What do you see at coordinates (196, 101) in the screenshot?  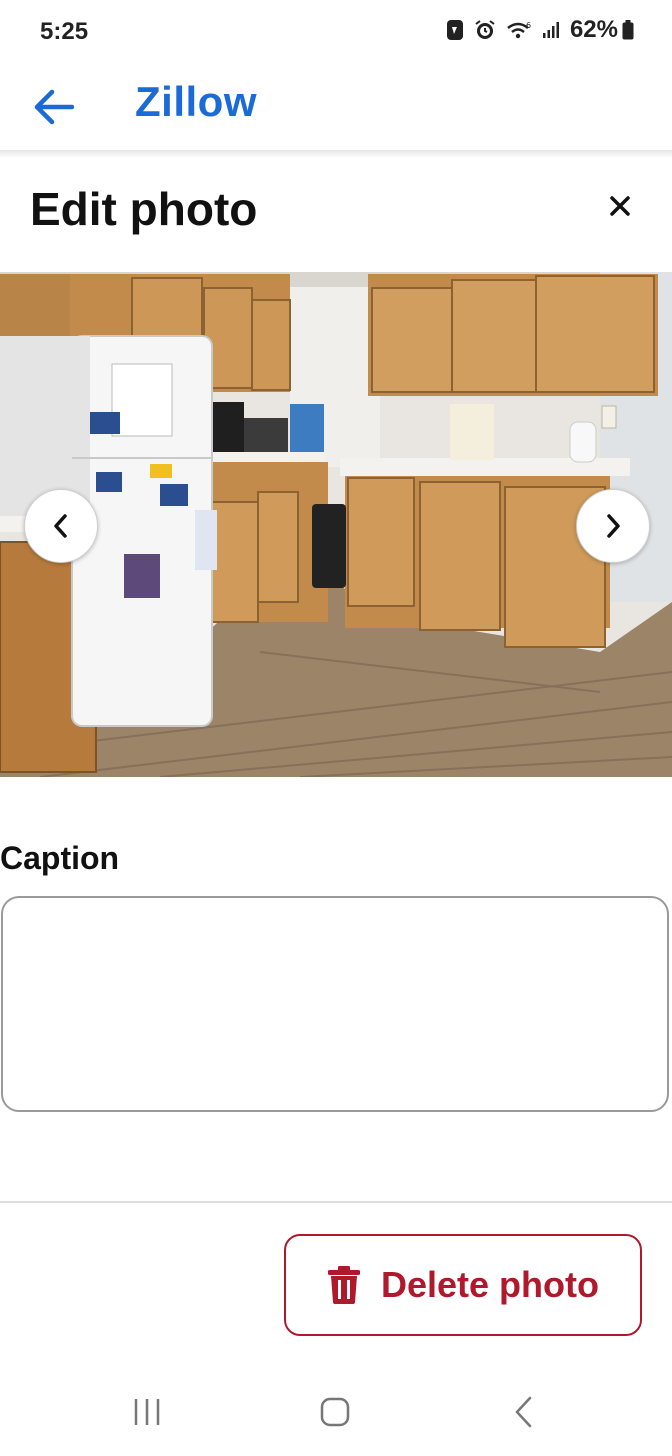 I see `app-title: Zillow` at bounding box center [196, 101].